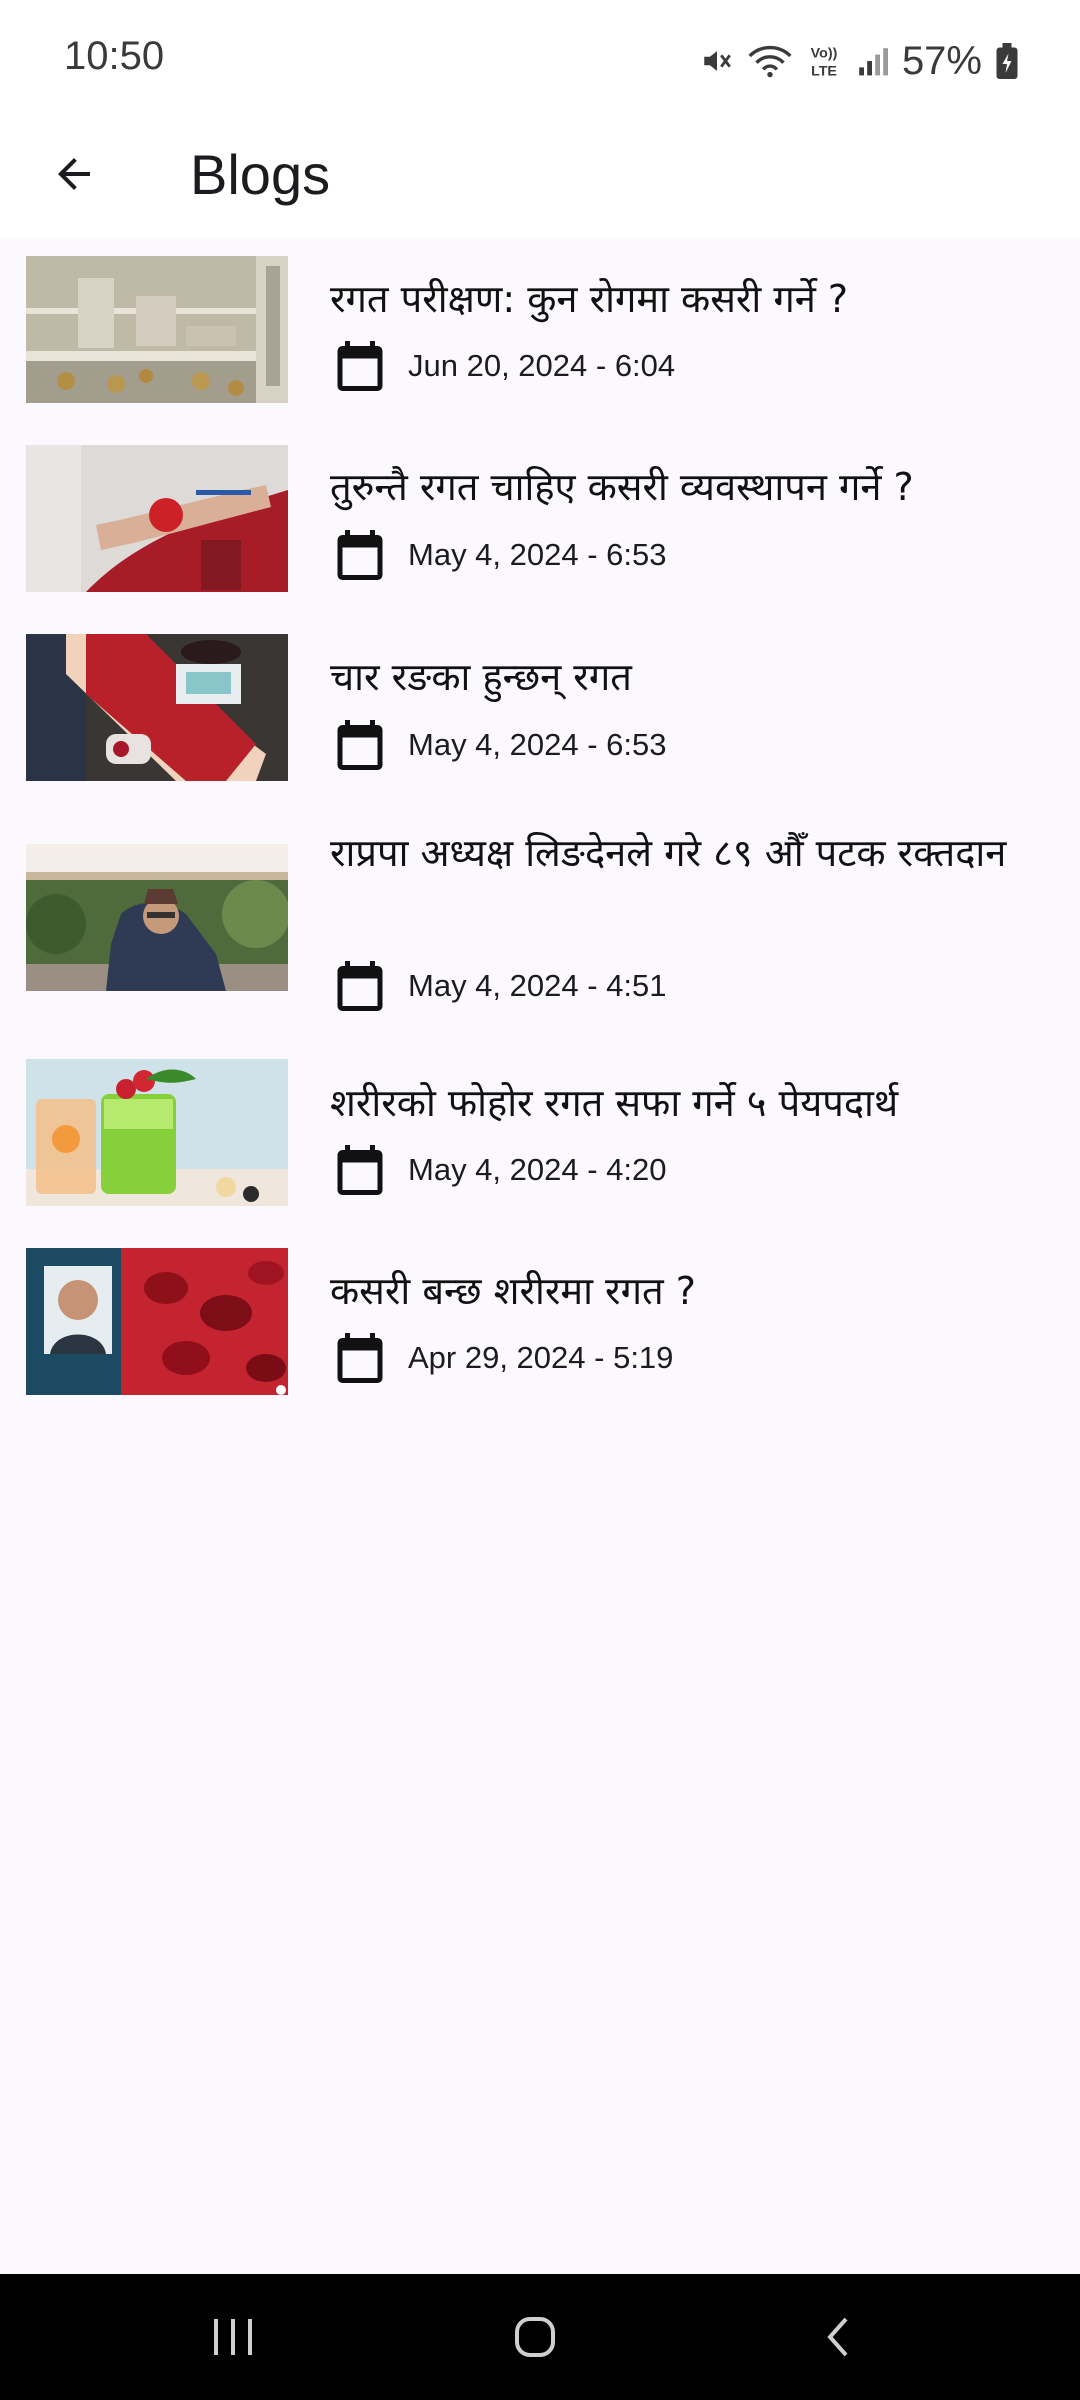 The image size is (1080, 2400). Describe the element at coordinates (770, 61) in the screenshot. I see `wifi-icon` at that location.